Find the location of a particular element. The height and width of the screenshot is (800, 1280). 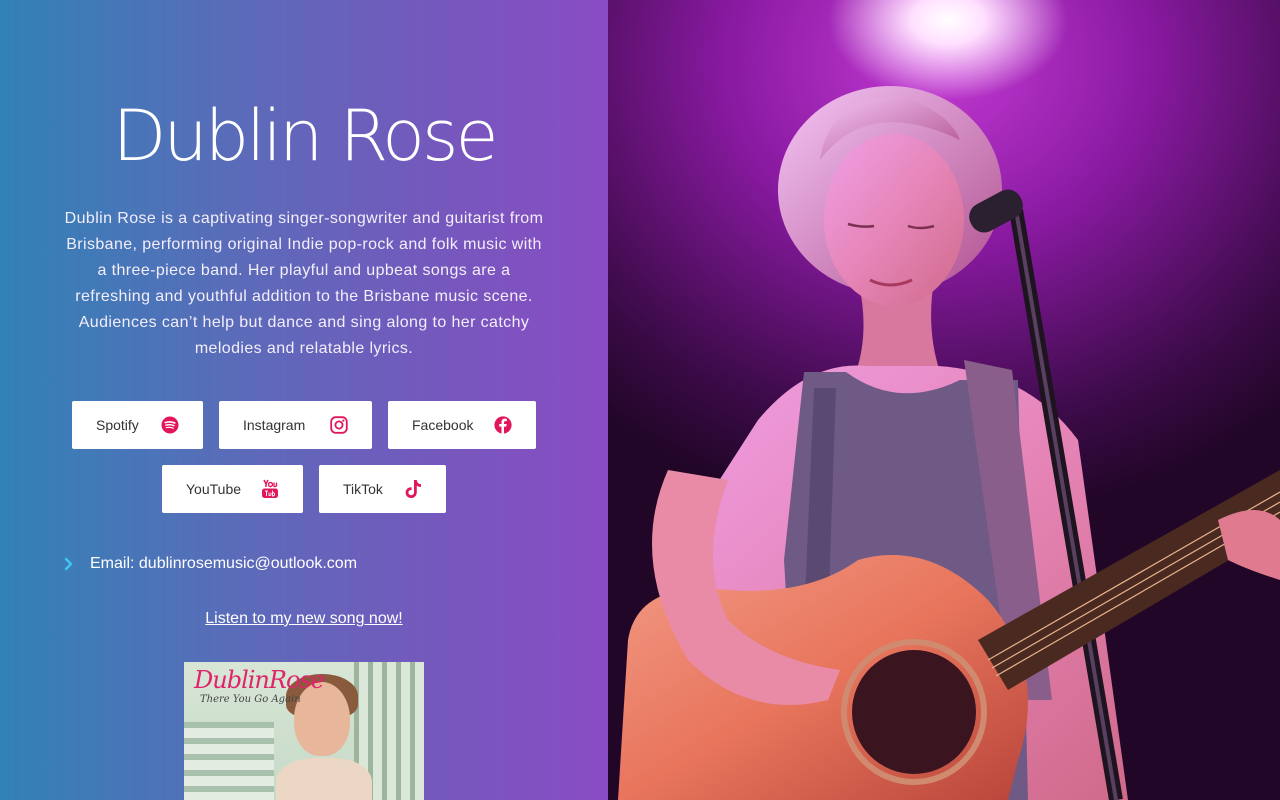

facebook-button: Facebook is located at coordinates (462, 425).